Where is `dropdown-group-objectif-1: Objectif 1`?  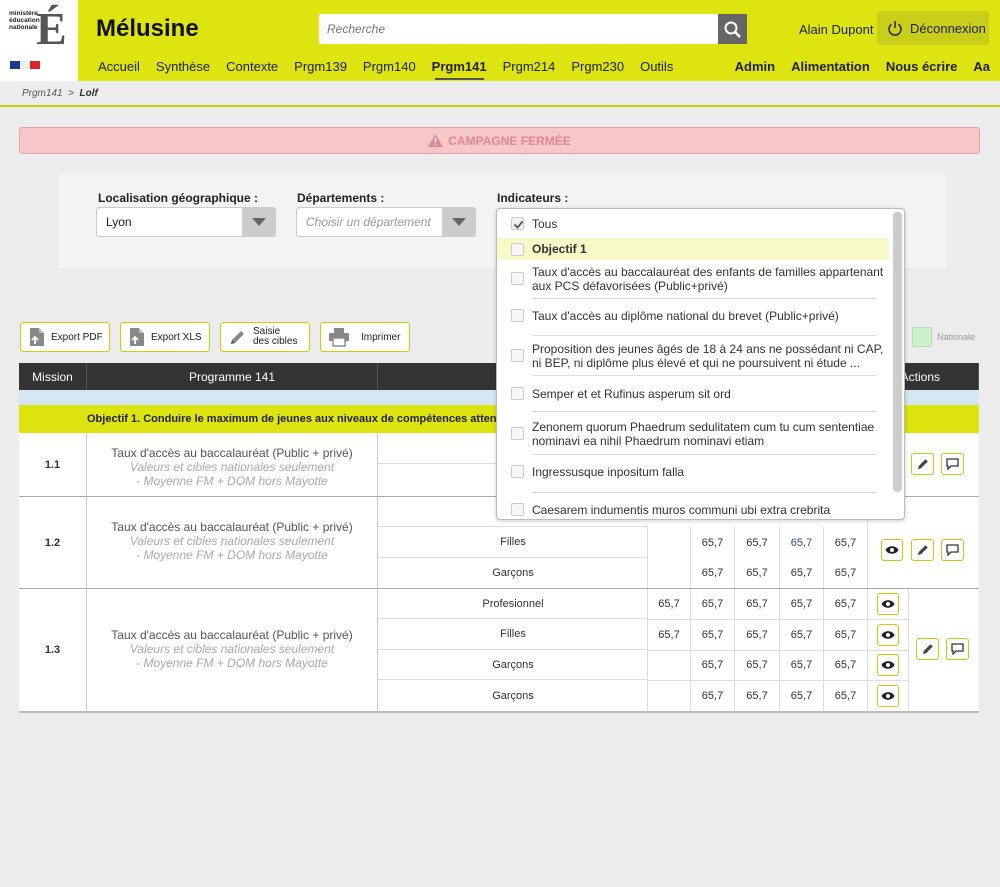
dropdown-group-objectif-1: Objectif 1 is located at coordinates (693, 249).